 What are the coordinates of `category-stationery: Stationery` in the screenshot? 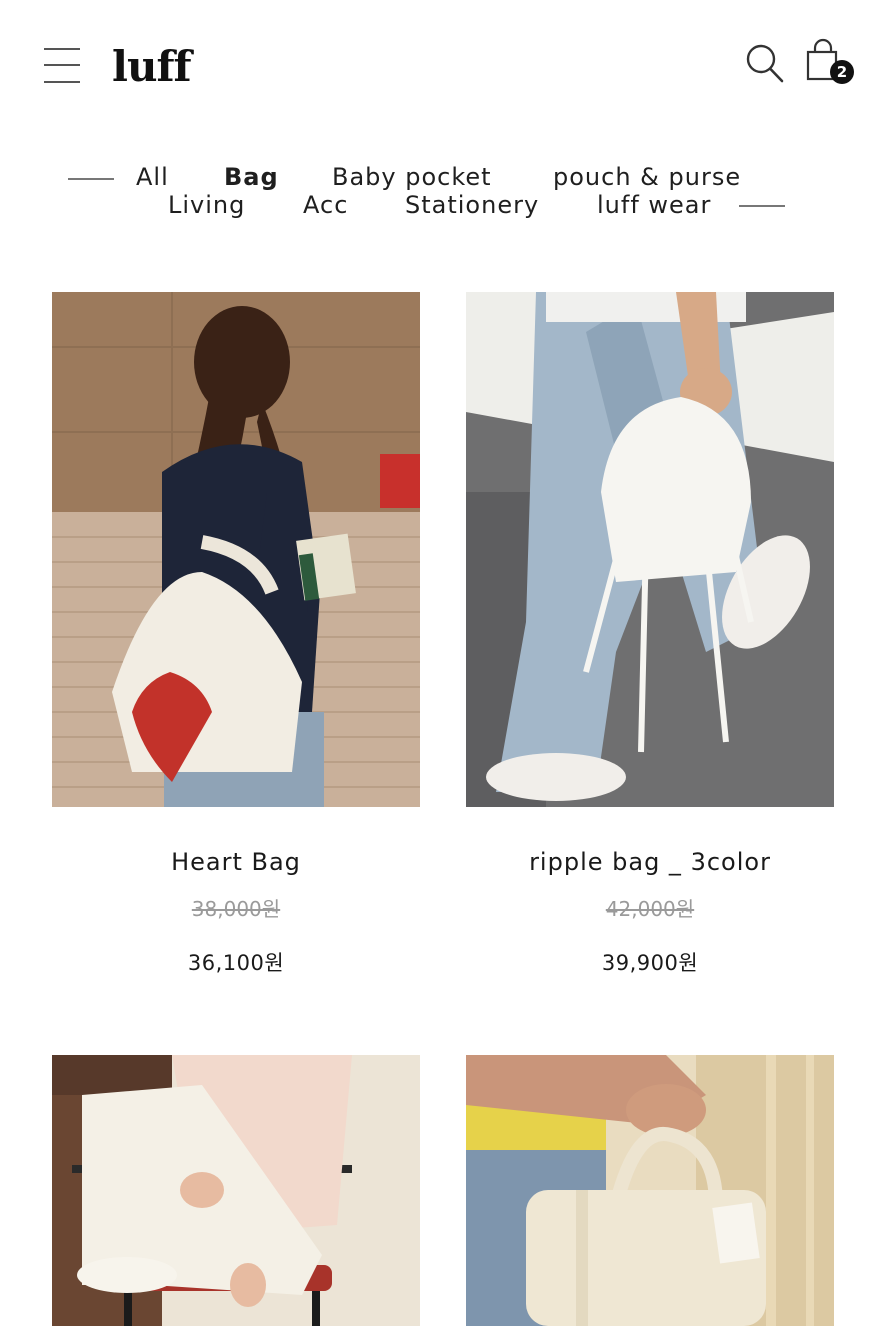 It's located at (472, 205).